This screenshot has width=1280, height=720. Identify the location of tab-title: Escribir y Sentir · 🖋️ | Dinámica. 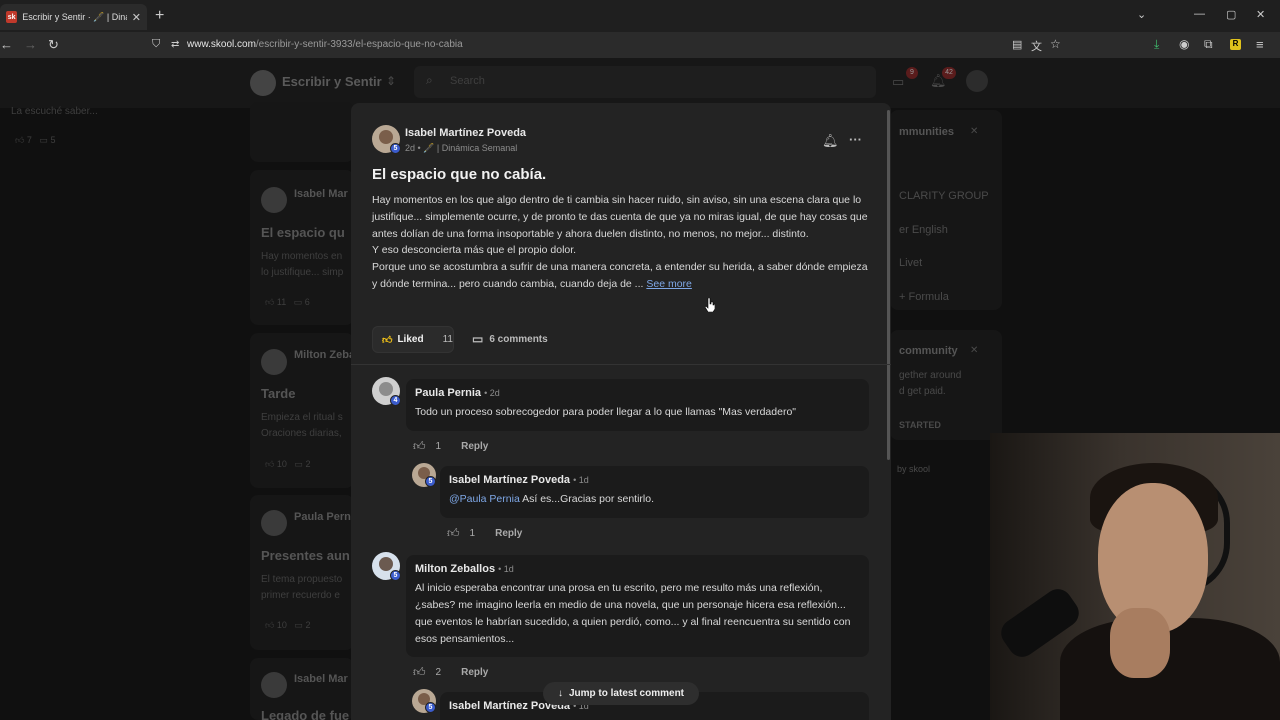
(74, 16).